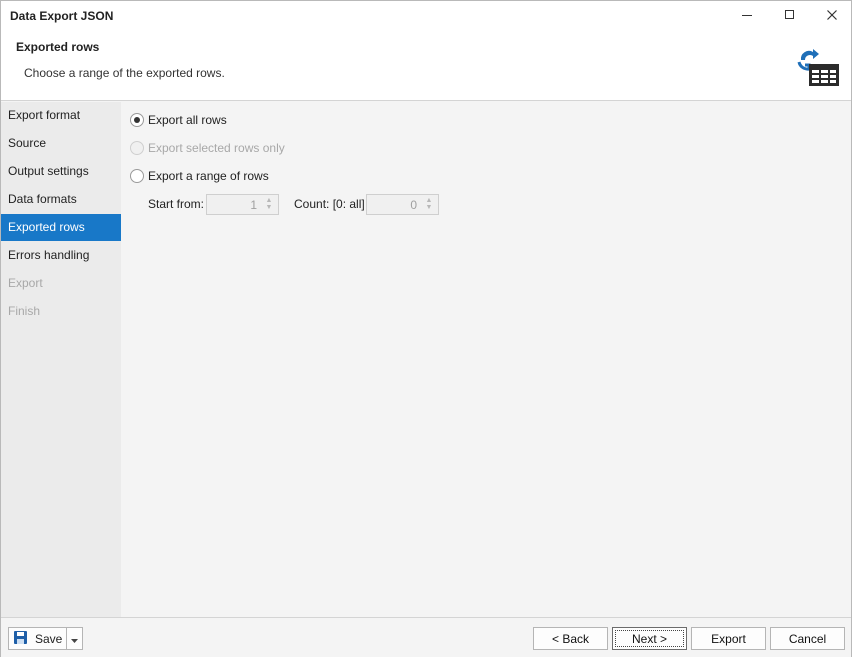 The height and width of the screenshot is (657, 852). What do you see at coordinates (216, 148) in the screenshot?
I see `export-selected-rows-label: Export selected rows only` at bounding box center [216, 148].